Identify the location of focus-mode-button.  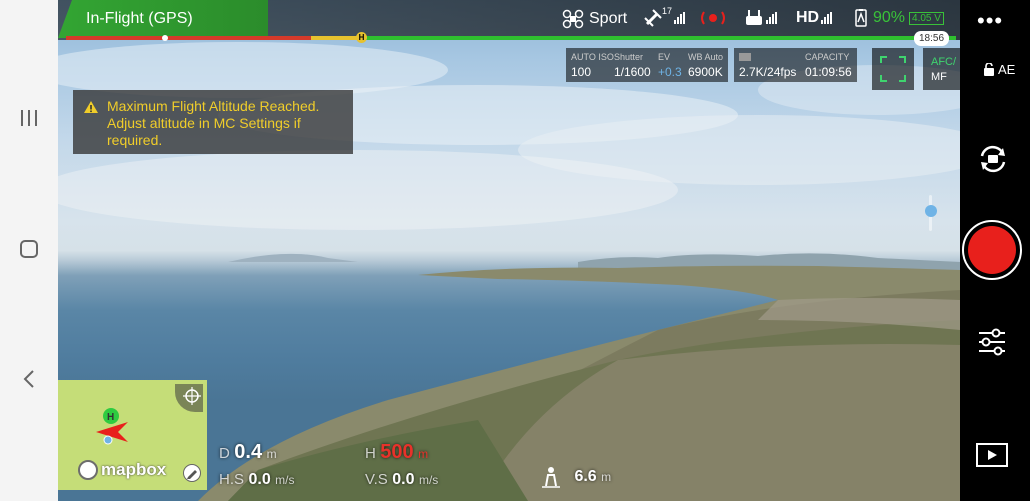
(893, 69).